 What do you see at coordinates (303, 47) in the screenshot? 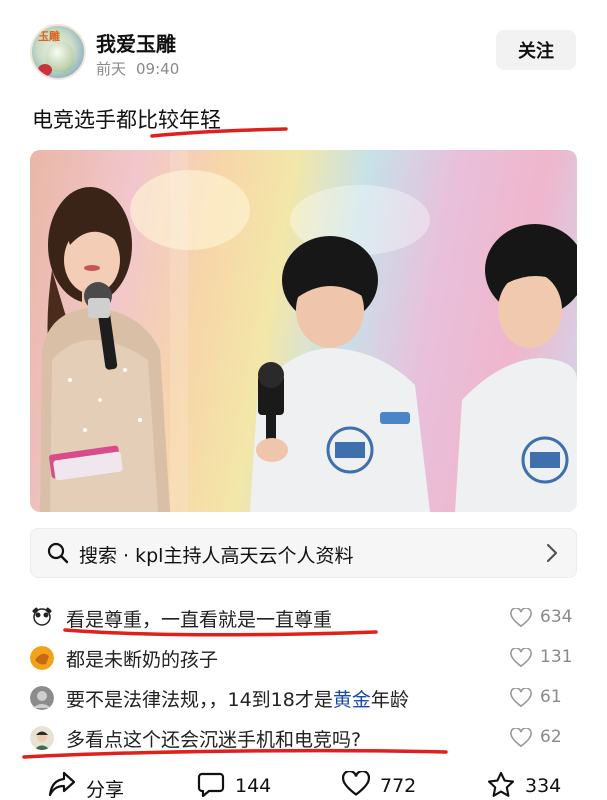
I see `post-header: 玉雕 我爱玉雕 前天 09:40 关注` at bounding box center [303, 47].